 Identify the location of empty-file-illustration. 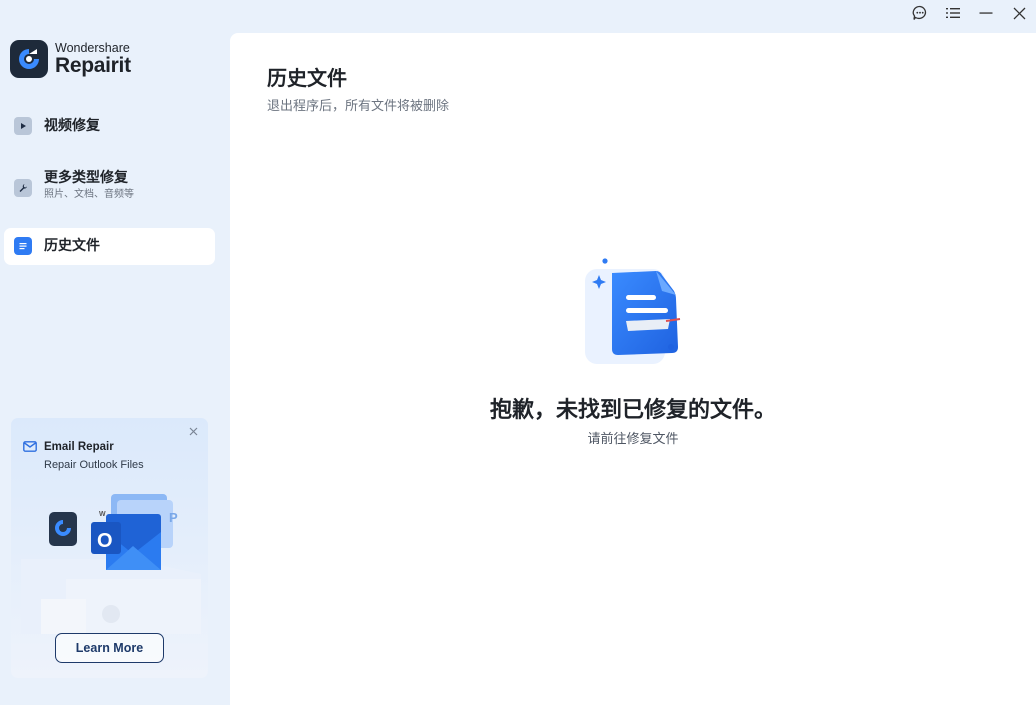
(633, 311).